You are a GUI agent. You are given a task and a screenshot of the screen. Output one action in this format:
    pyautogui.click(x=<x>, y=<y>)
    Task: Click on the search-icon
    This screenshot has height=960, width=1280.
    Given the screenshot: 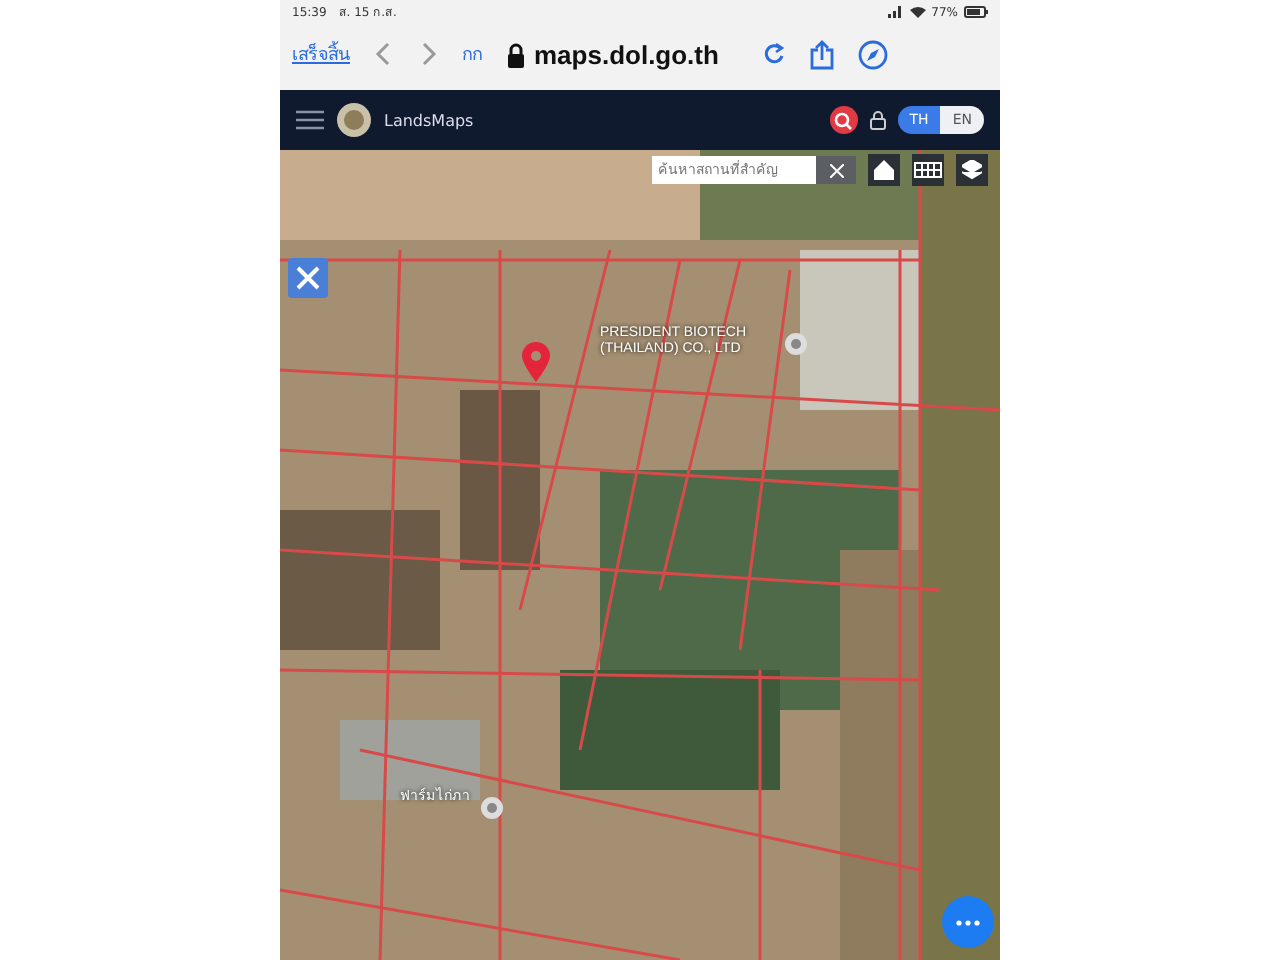 What is the action you would take?
    pyautogui.click(x=843, y=120)
    